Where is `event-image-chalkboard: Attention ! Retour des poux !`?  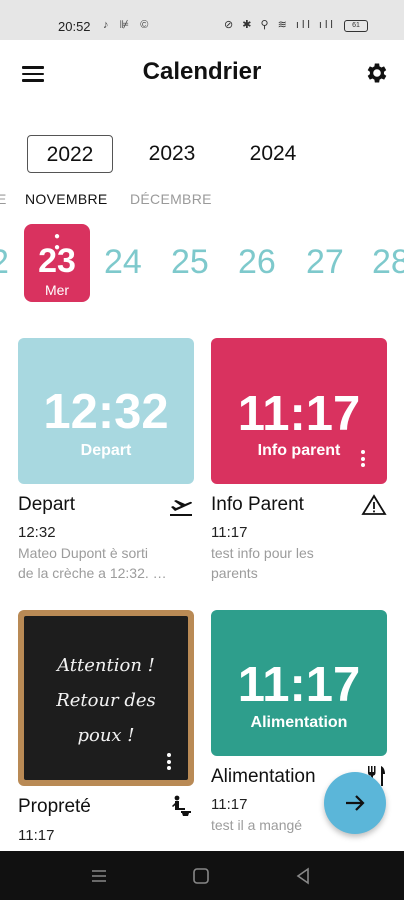
event-image-chalkboard: Attention ! Retour des poux ! is located at coordinates (106, 698).